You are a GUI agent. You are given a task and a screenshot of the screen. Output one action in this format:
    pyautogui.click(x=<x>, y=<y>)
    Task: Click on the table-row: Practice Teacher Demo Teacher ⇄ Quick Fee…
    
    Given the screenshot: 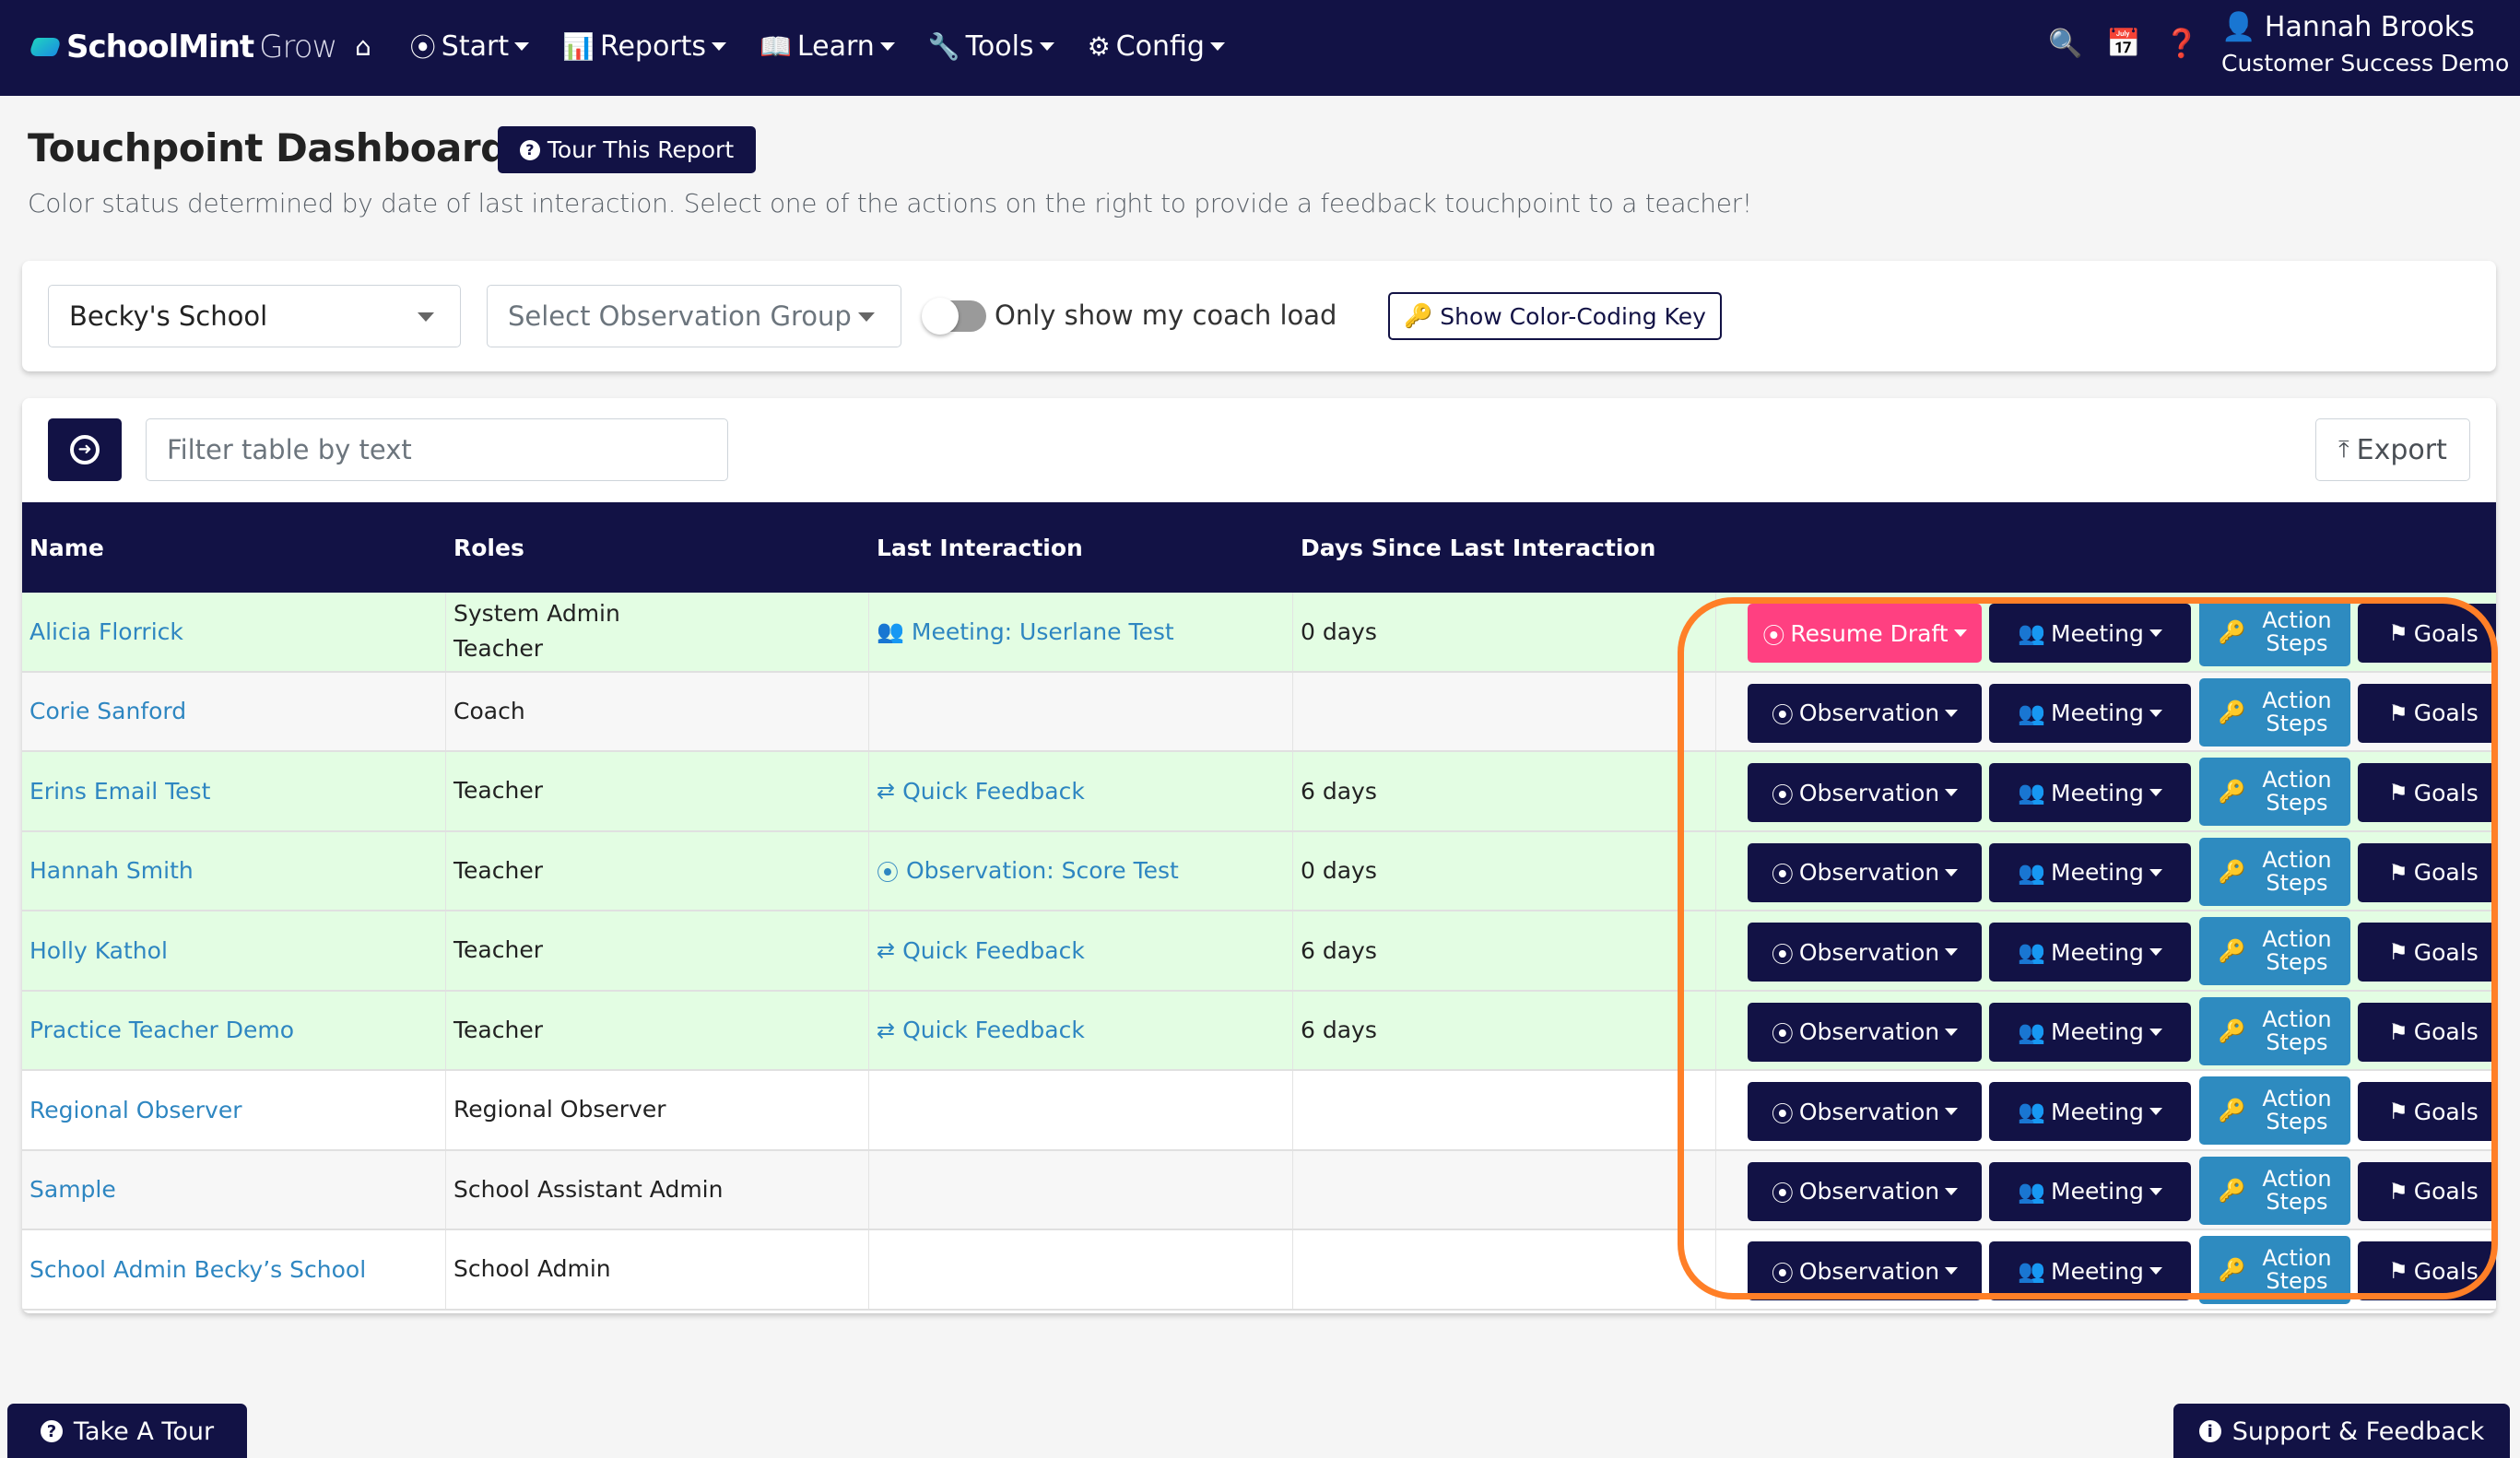 What is the action you would take?
    pyautogui.click(x=1259, y=1031)
    